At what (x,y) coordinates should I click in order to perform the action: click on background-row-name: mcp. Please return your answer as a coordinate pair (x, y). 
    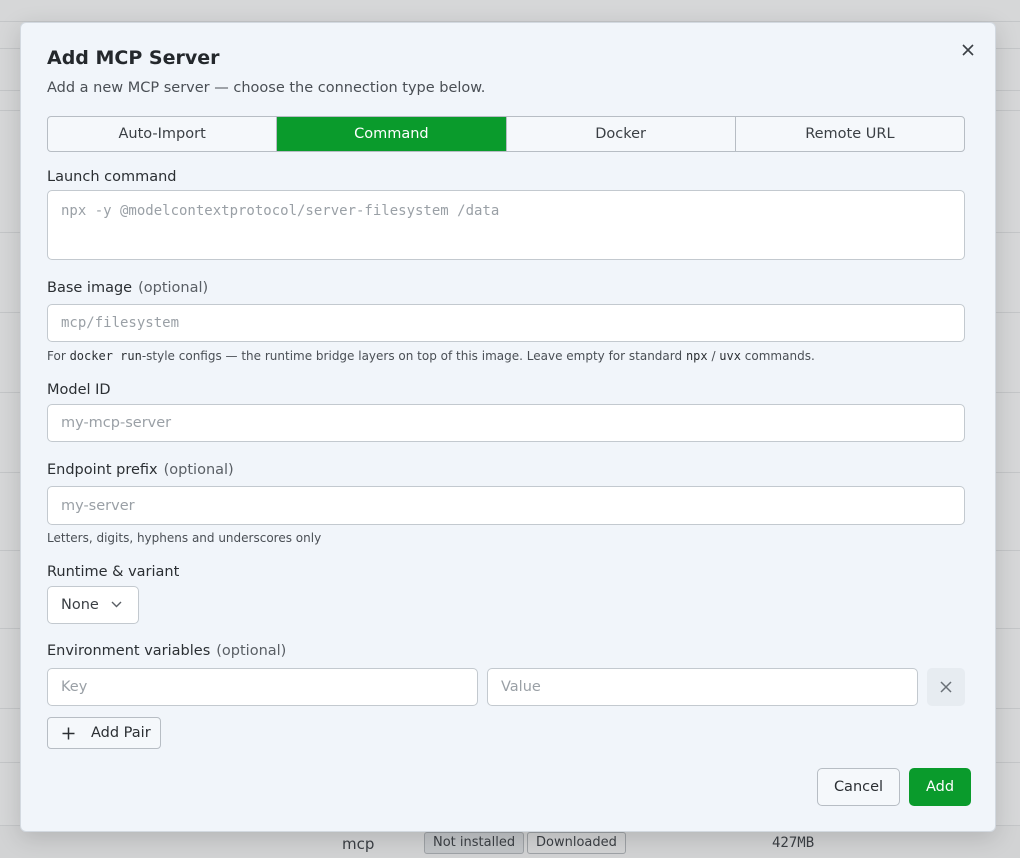
    Looking at the image, I should click on (358, 844).